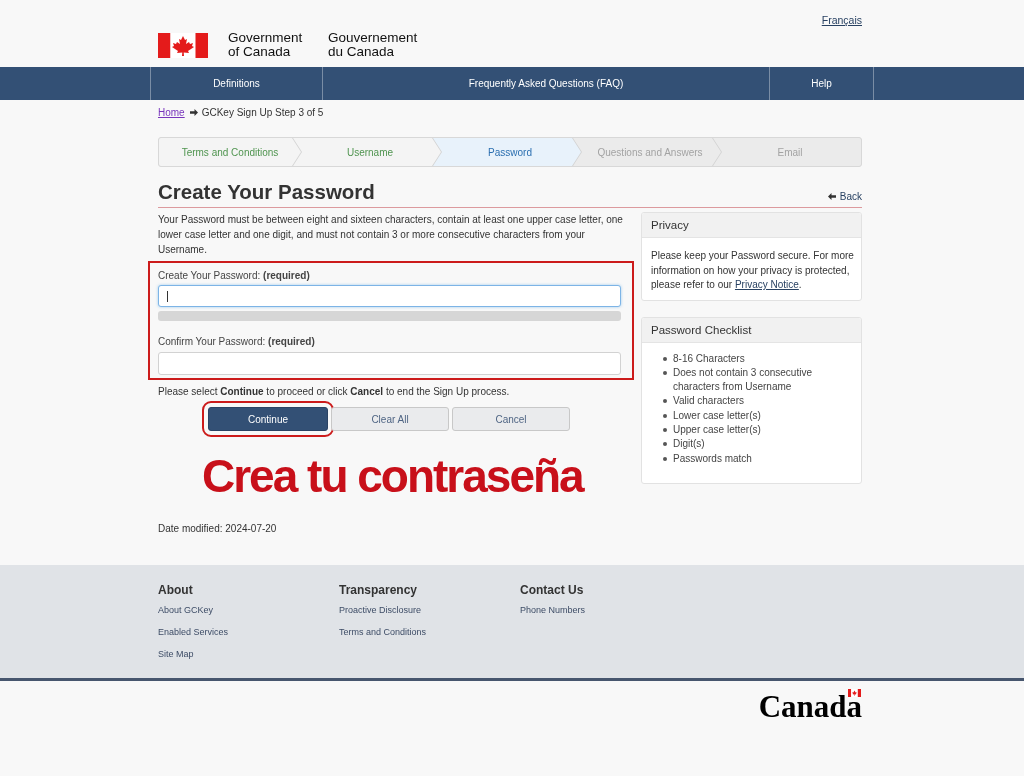 The width and height of the screenshot is (1024, 776). I want to click on home-link: Home, so click(171, 112).